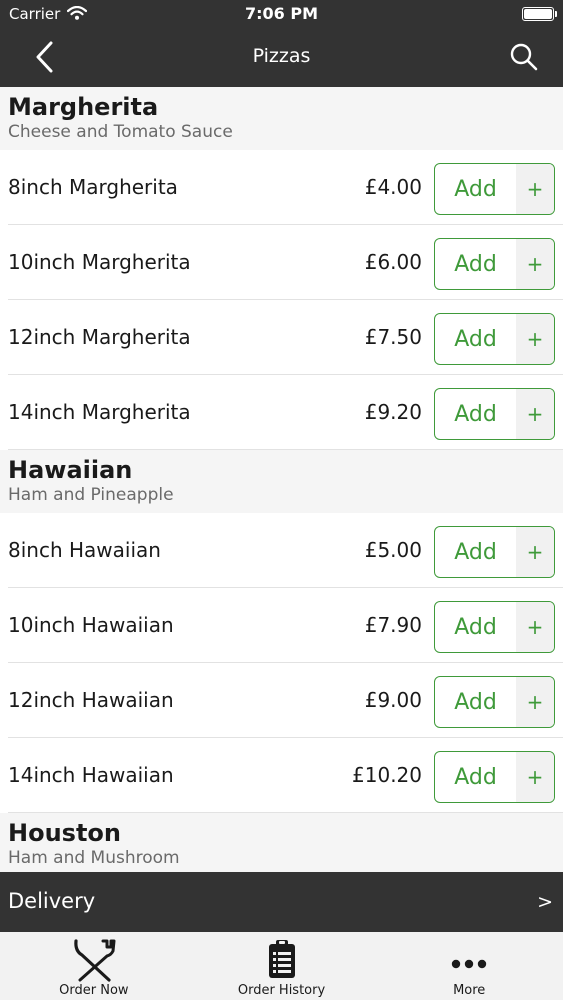 The height and width of the screenshot is (1000, 563). Describe the element at coordinates (539, 14) in the screenshot. I see `battery-icon` at that location.